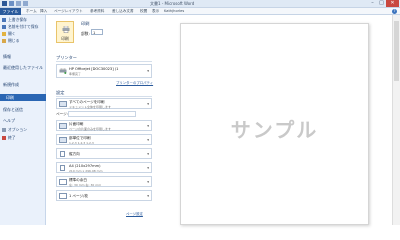 The height and width of the screenshot is (240, 400). What do you see at coordinates (392, 3) in the screenshot?
I see `close-icon: ✕` at bounding box center [392, 3].